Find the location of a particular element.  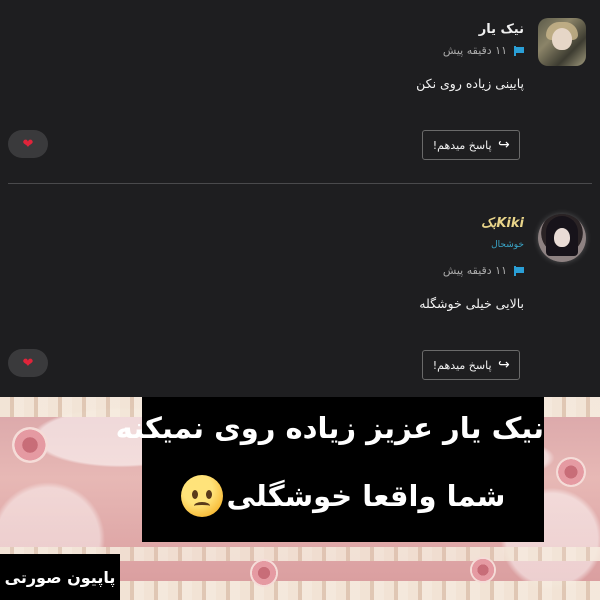

caption-line-1: نیک یار عزیز زیاده روی نمیکنه is located at coordinates (329, 428).